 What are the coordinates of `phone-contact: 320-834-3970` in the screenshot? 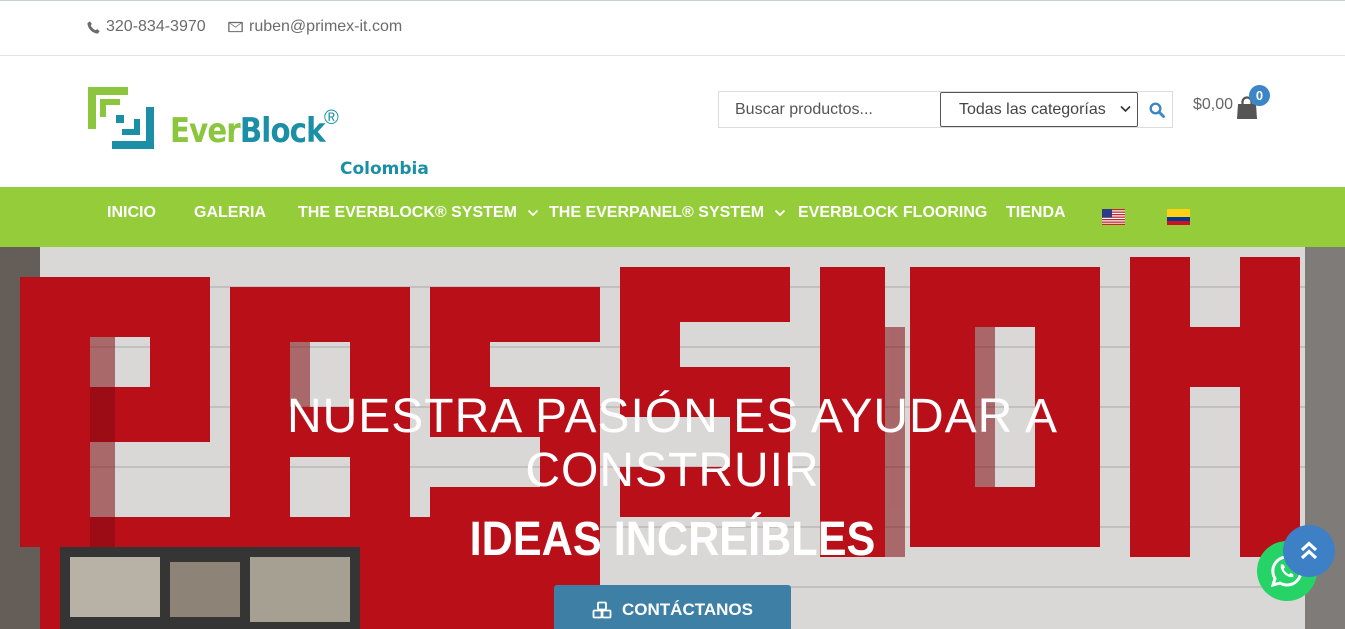 It's located at (146, 27).